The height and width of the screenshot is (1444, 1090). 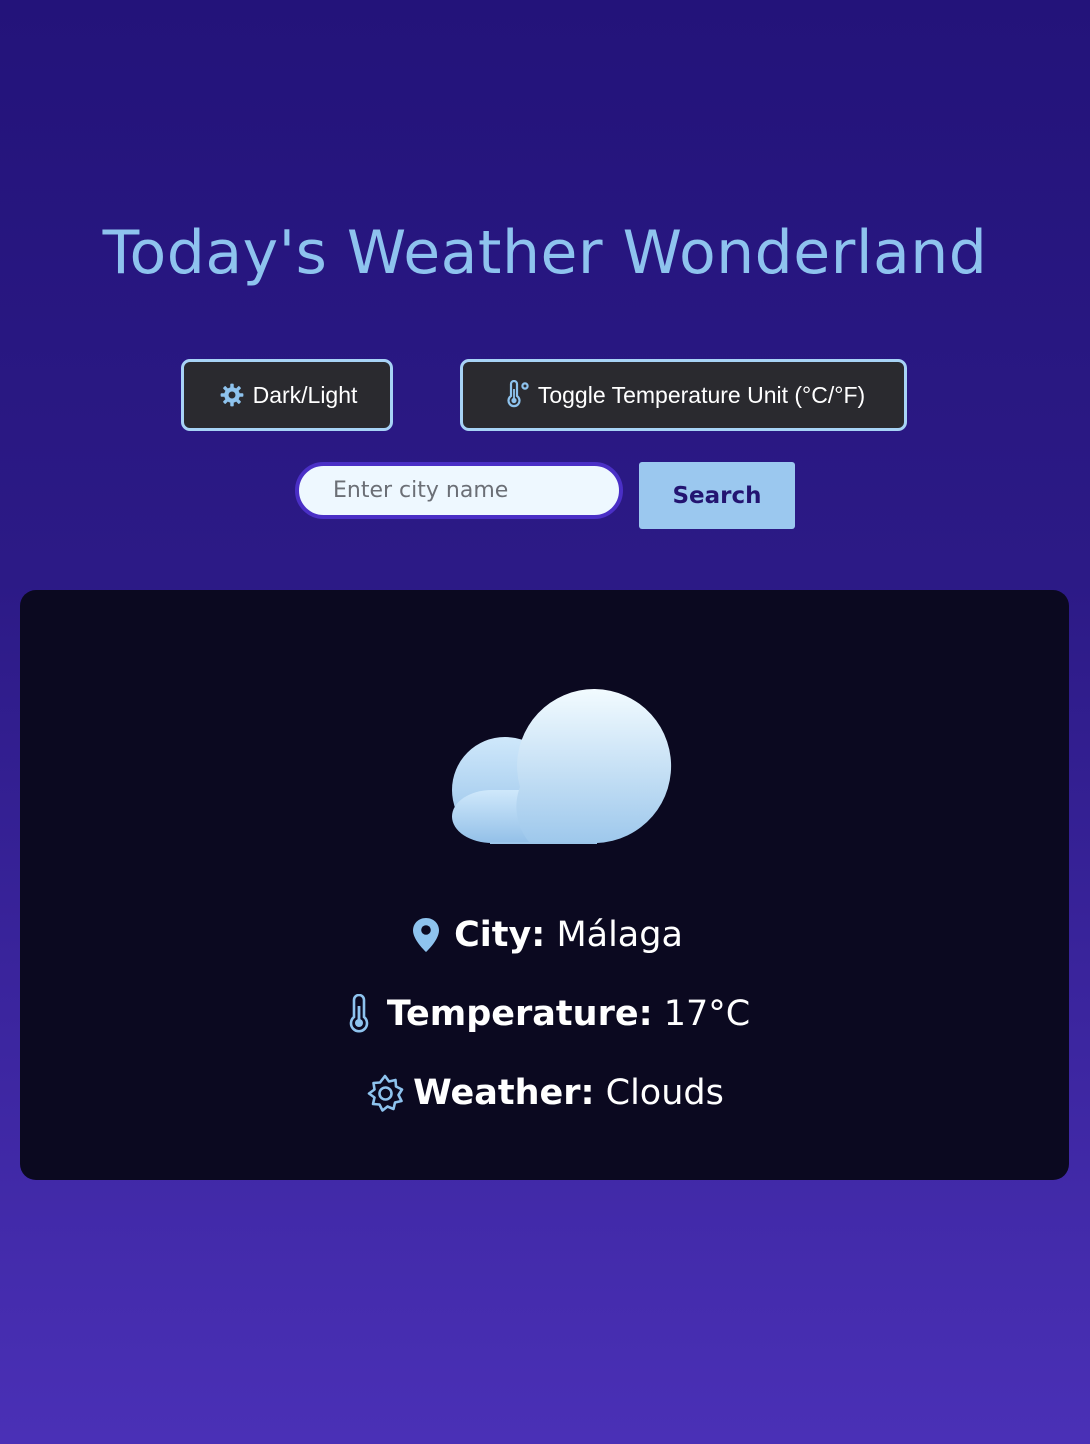 I want to click on weather-row: Weather: Clouds, so click(x=544, y=1093).